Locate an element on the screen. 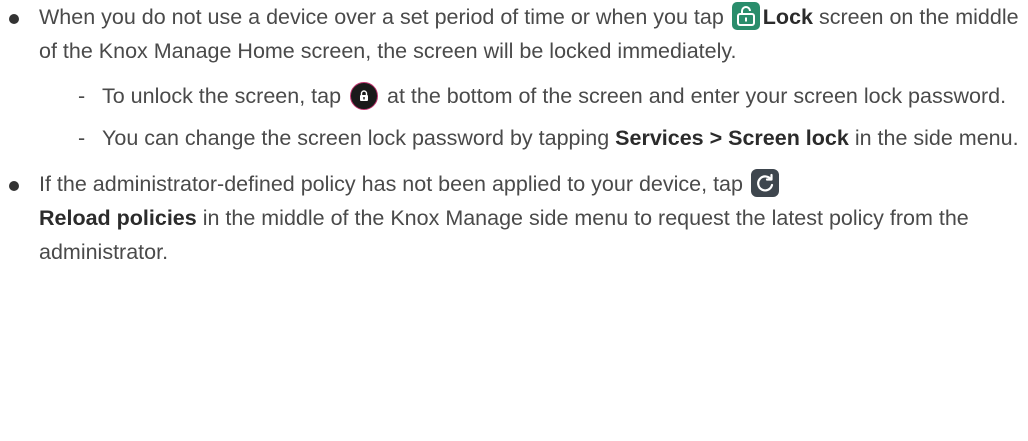  reload-policies-label: Reload policies is located at coordinates (118, 218).